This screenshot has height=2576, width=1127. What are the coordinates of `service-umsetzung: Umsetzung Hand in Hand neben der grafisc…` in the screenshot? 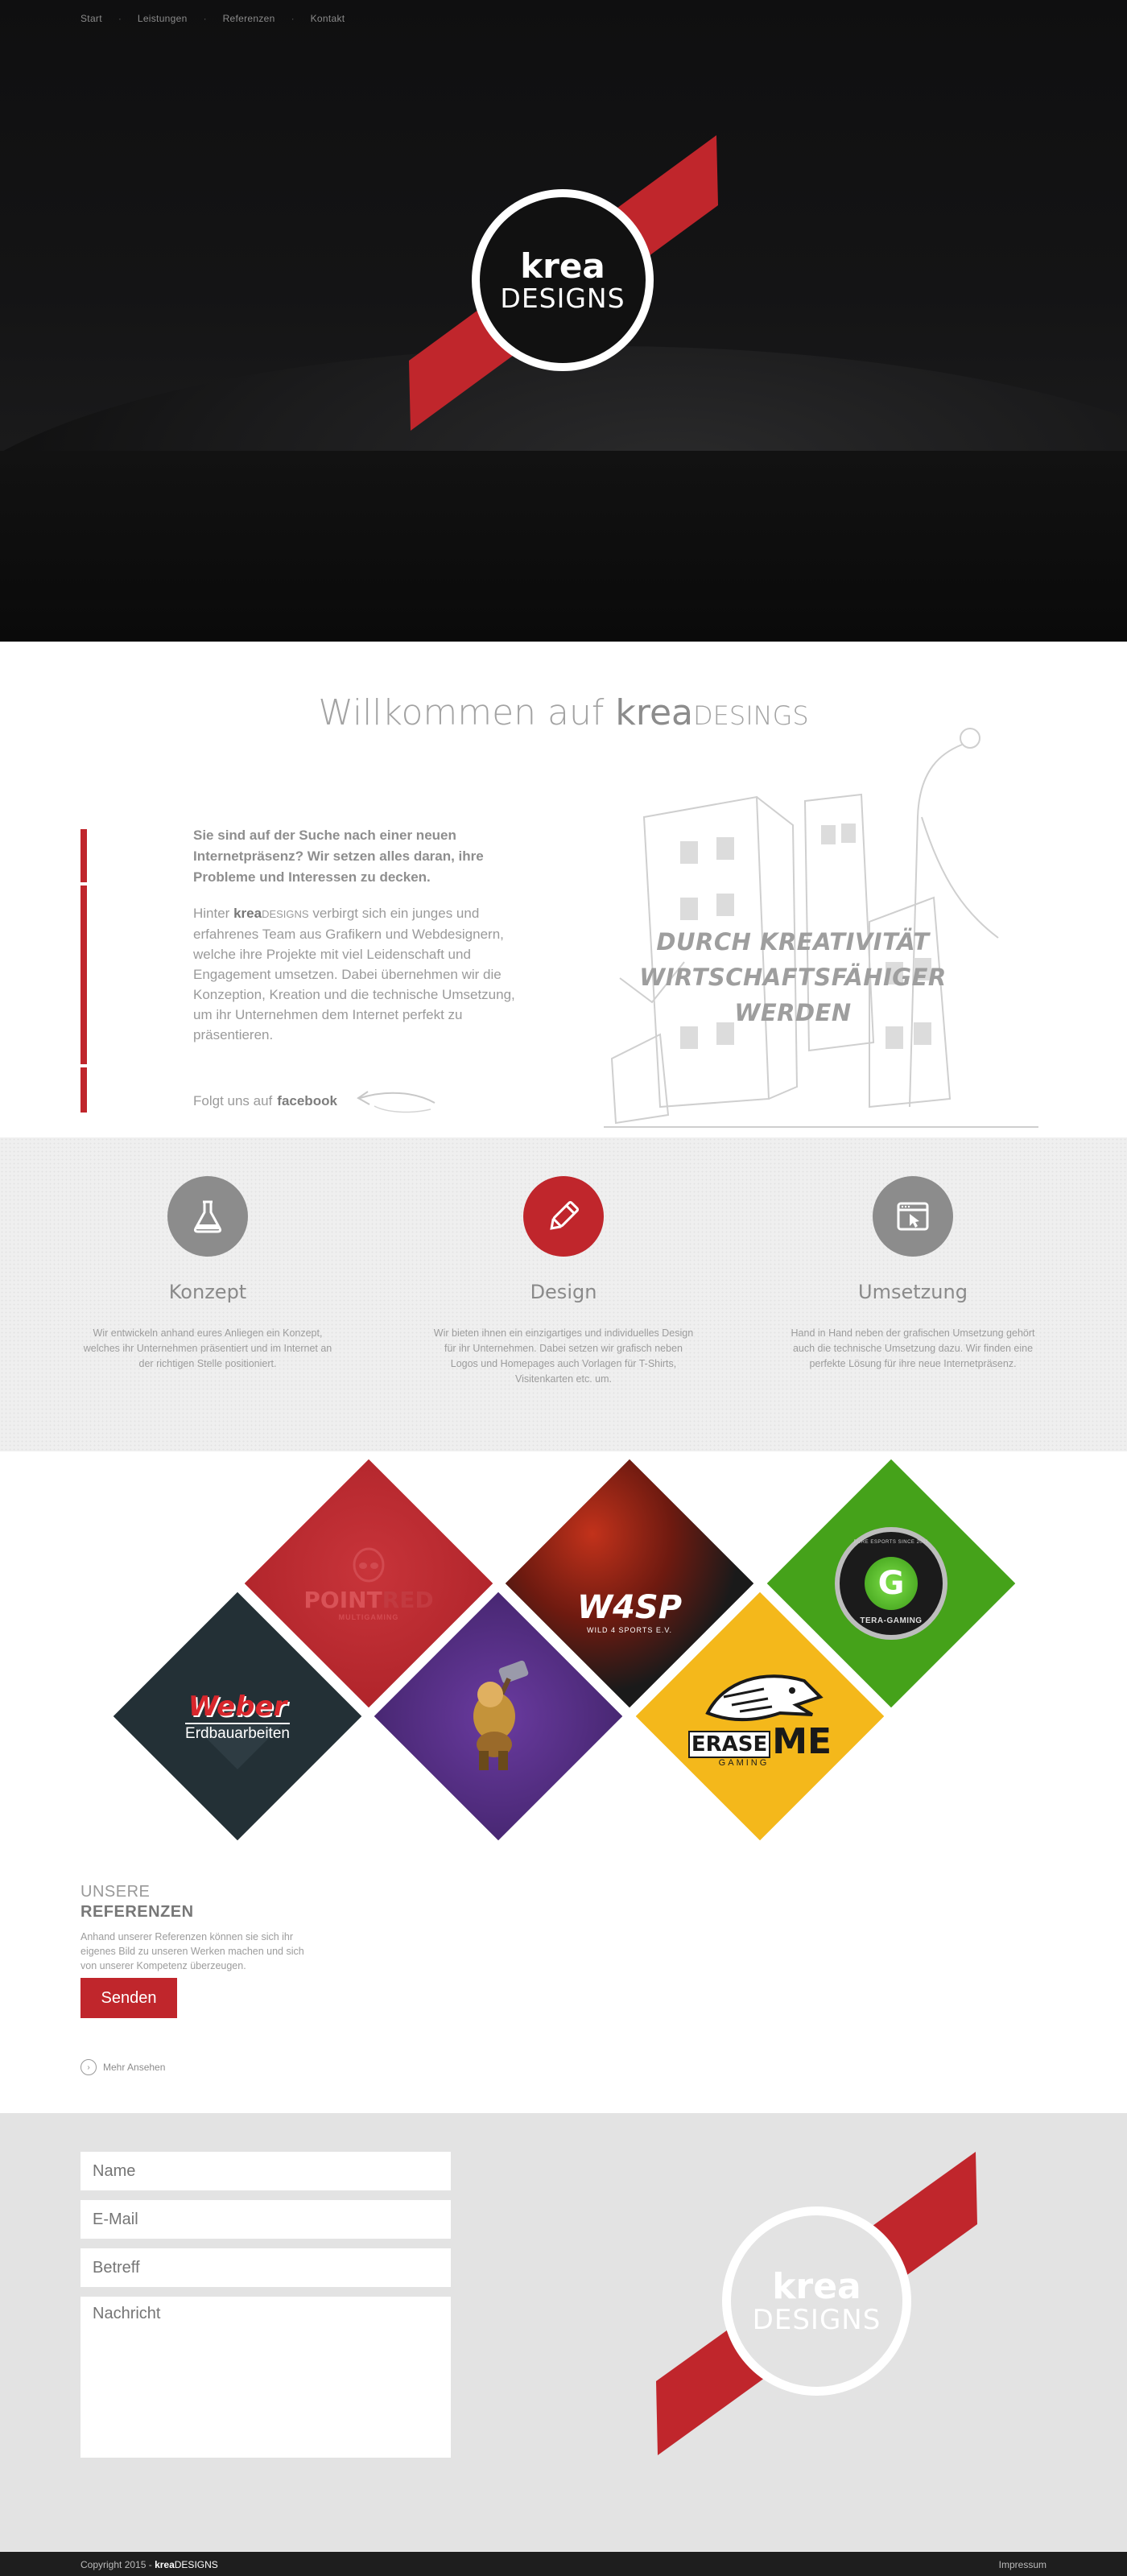 It's located at (913, 1274).